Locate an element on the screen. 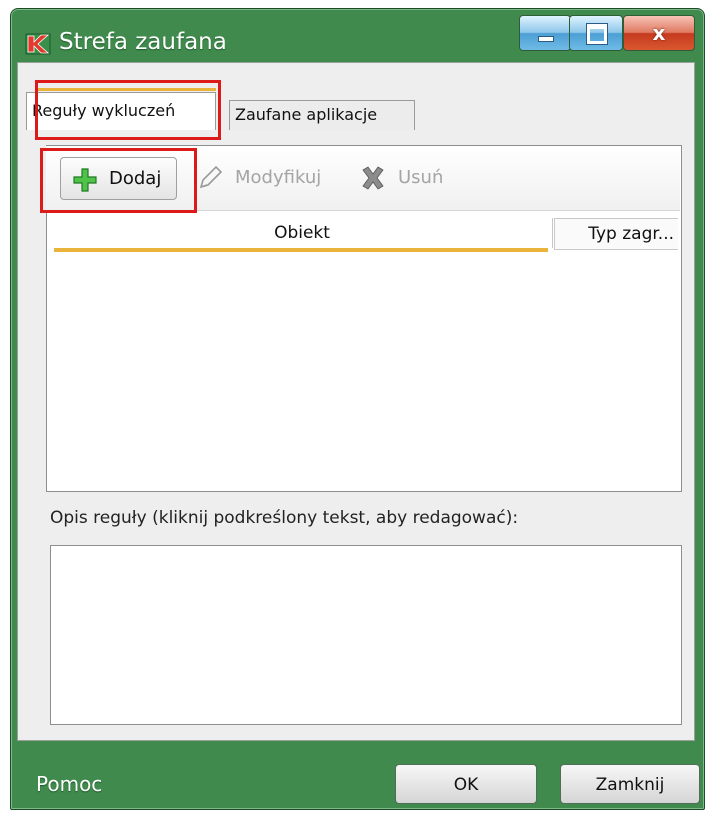  minimize-icon is located at coordinates (546, 39).